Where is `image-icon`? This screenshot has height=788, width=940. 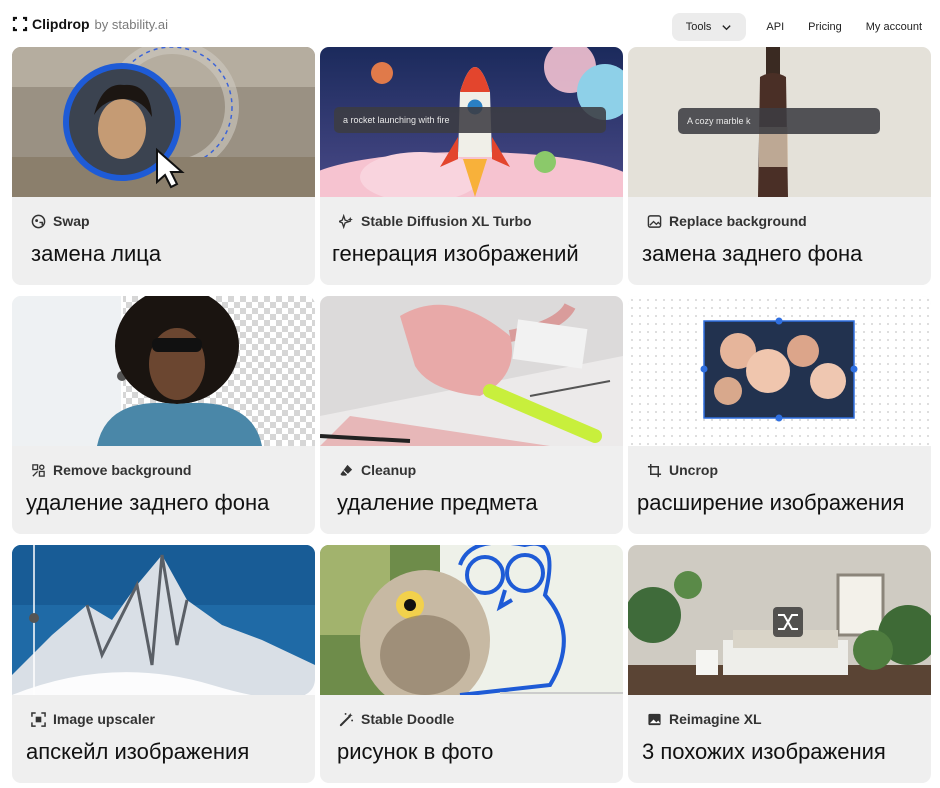 image-icon is located at coordinates (654, 719).